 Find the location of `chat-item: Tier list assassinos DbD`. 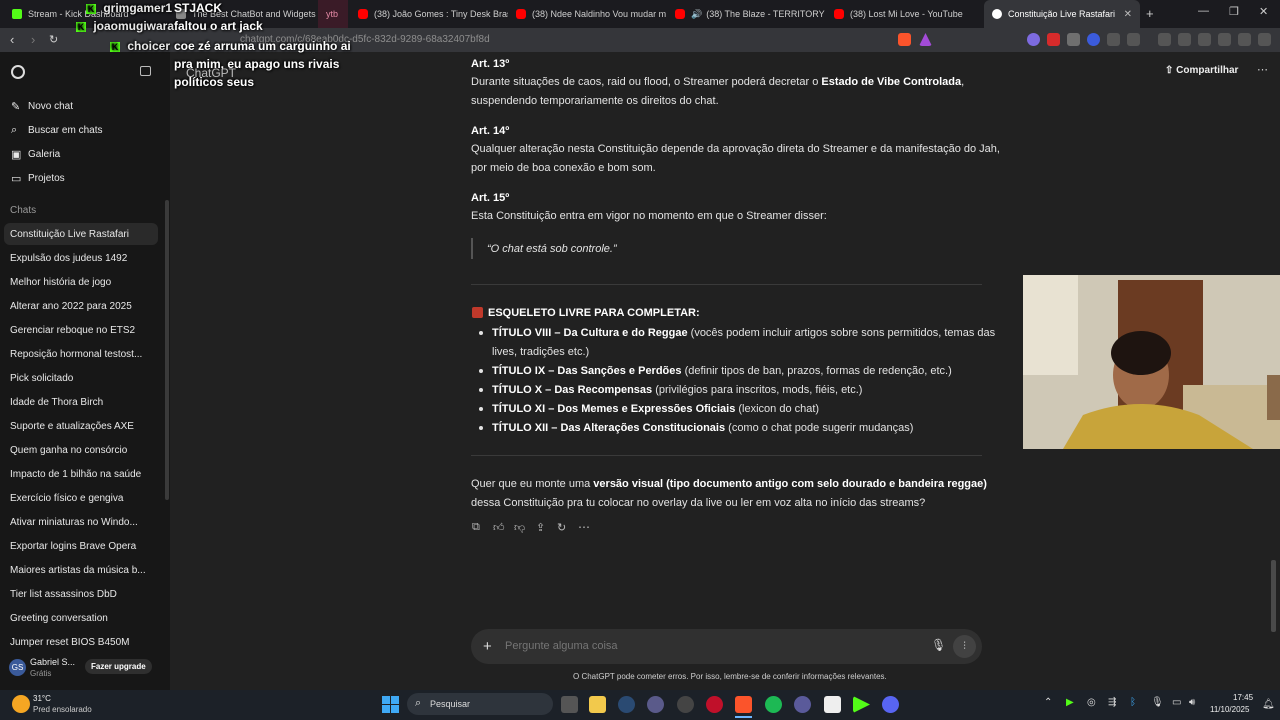

chat-item: Tier list assassinos DbD is located at coordinates (63, 594).